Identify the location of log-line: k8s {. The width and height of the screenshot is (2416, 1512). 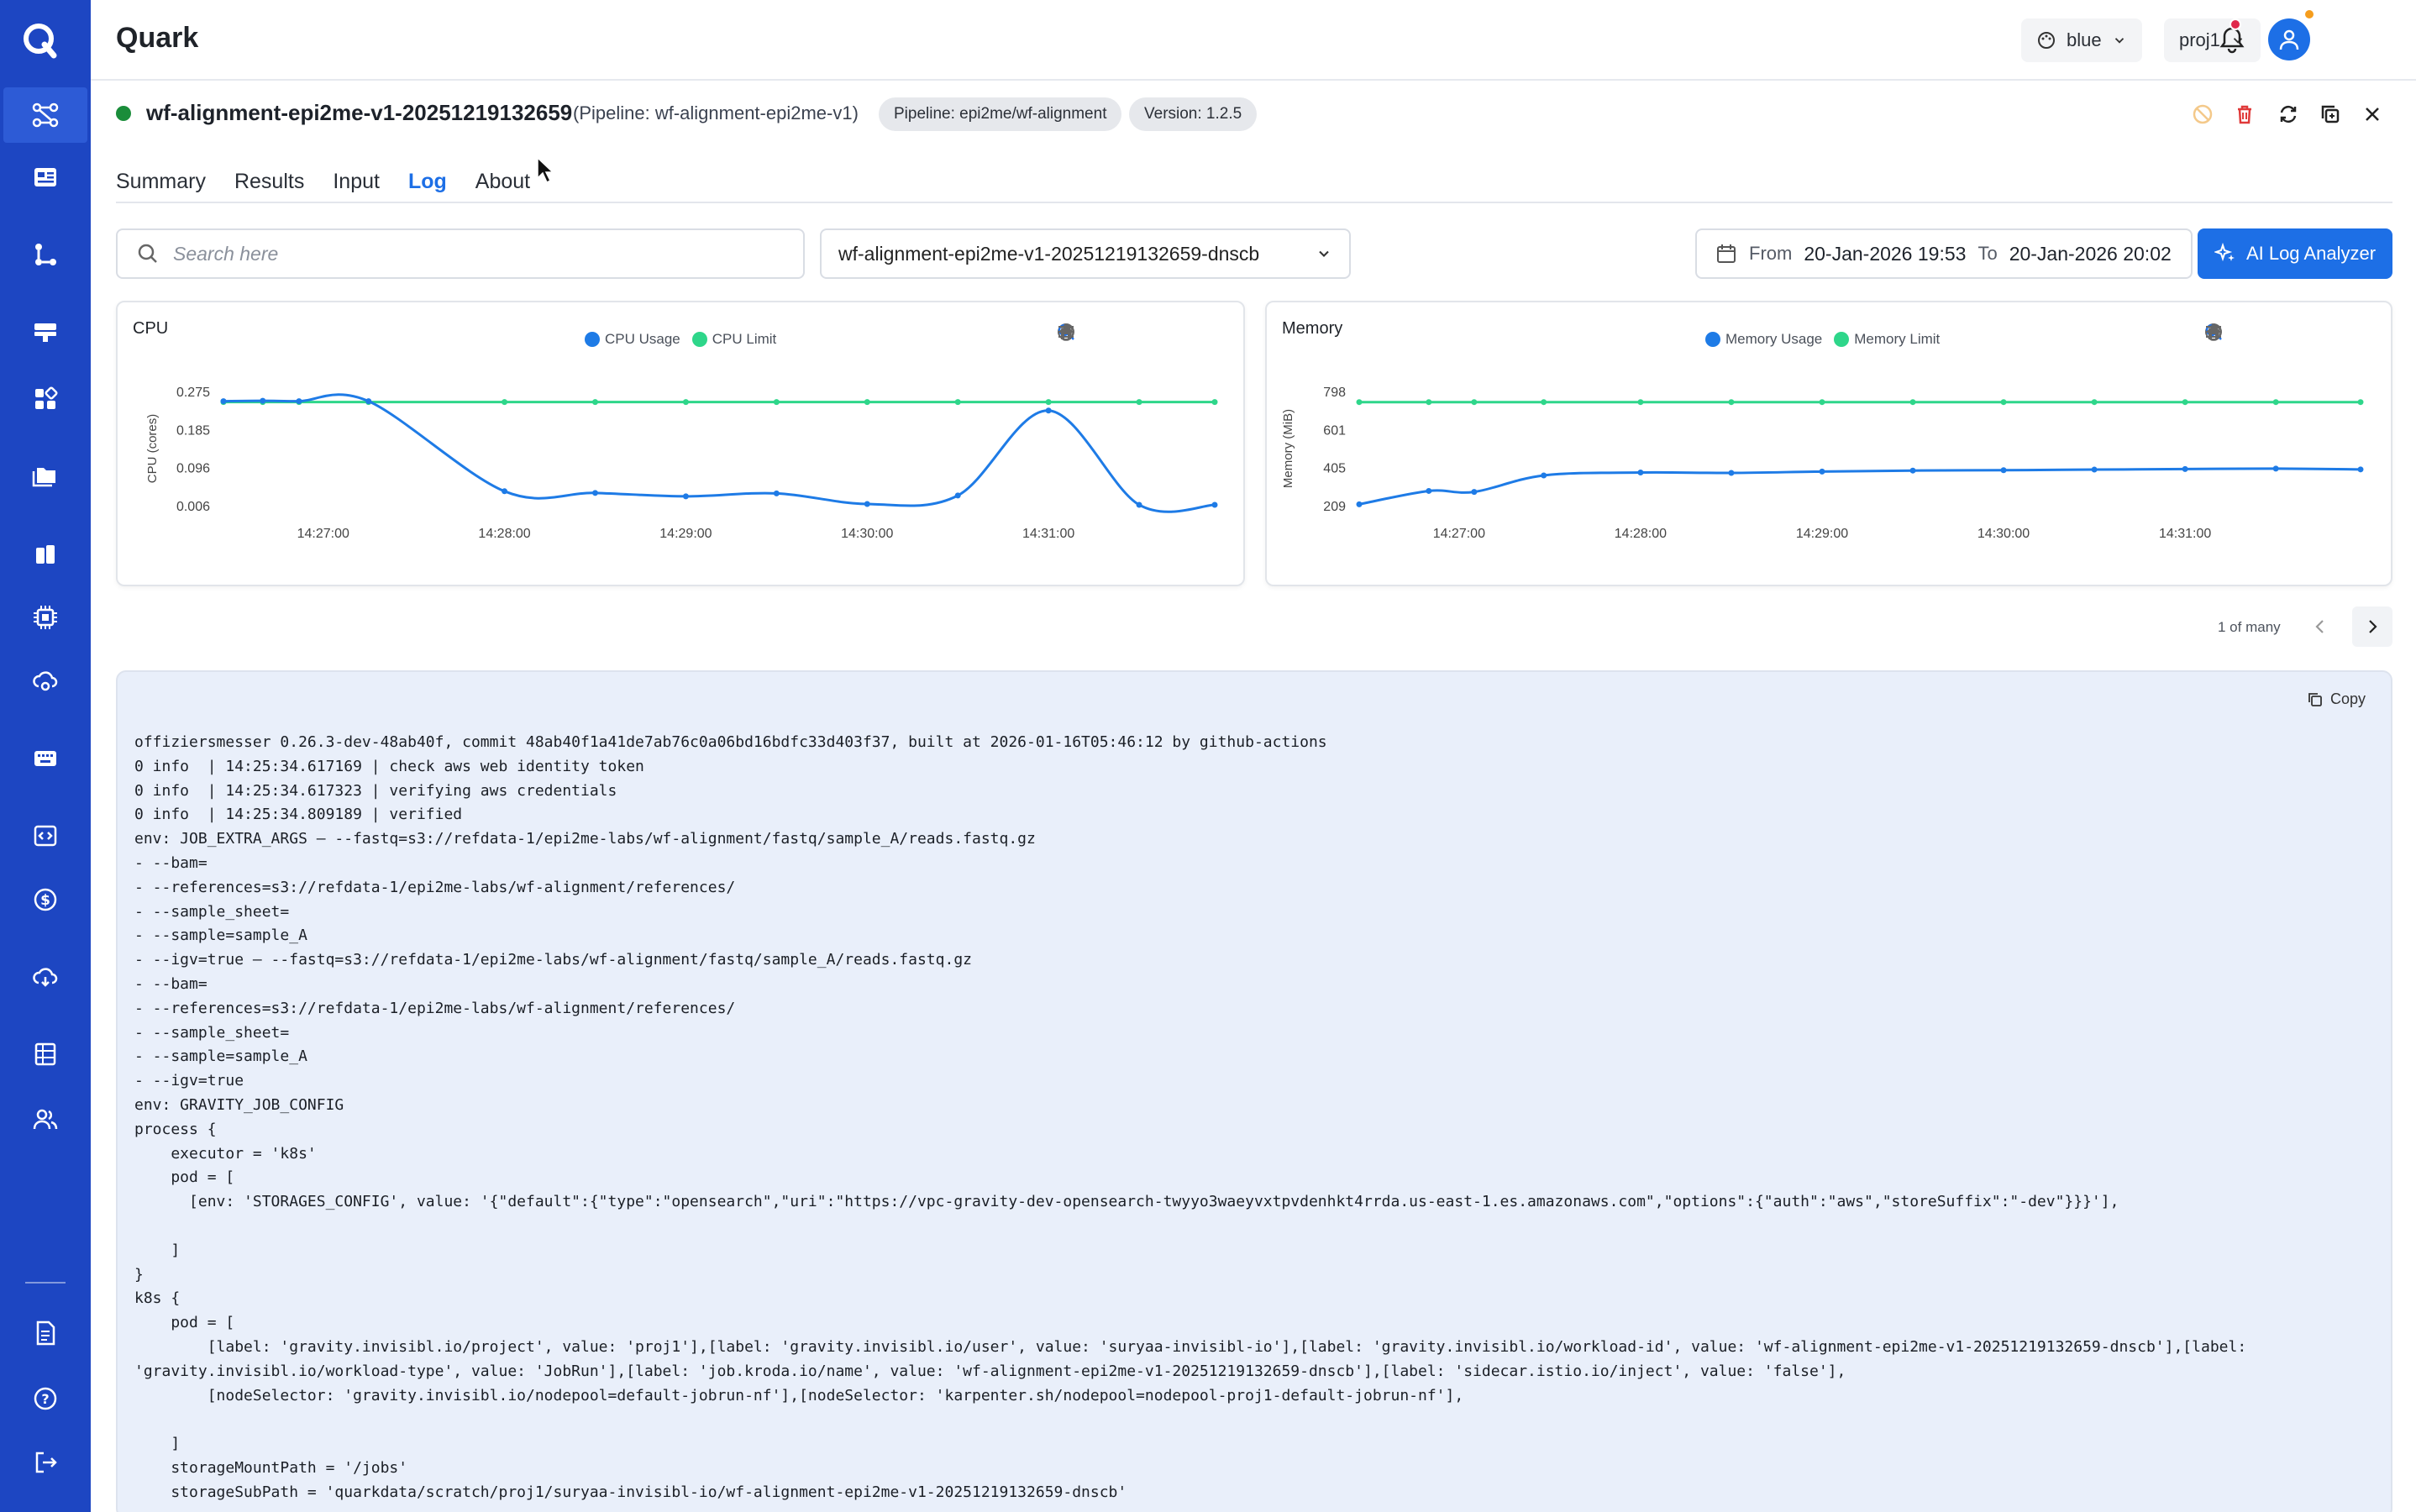
(157, 1298).